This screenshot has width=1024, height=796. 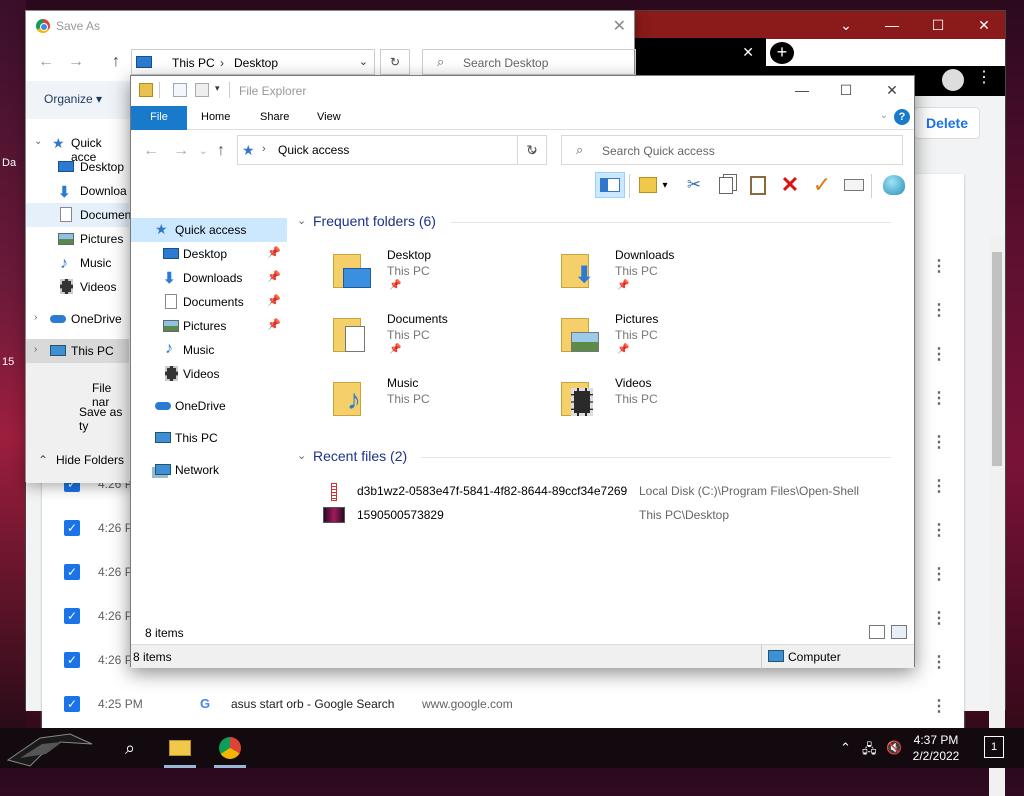 What do you see at coordinates (77, 191) in the screenshot?
I see `tree-item-downloads: ⬇ Downloa` at bounding box center [77, 191].